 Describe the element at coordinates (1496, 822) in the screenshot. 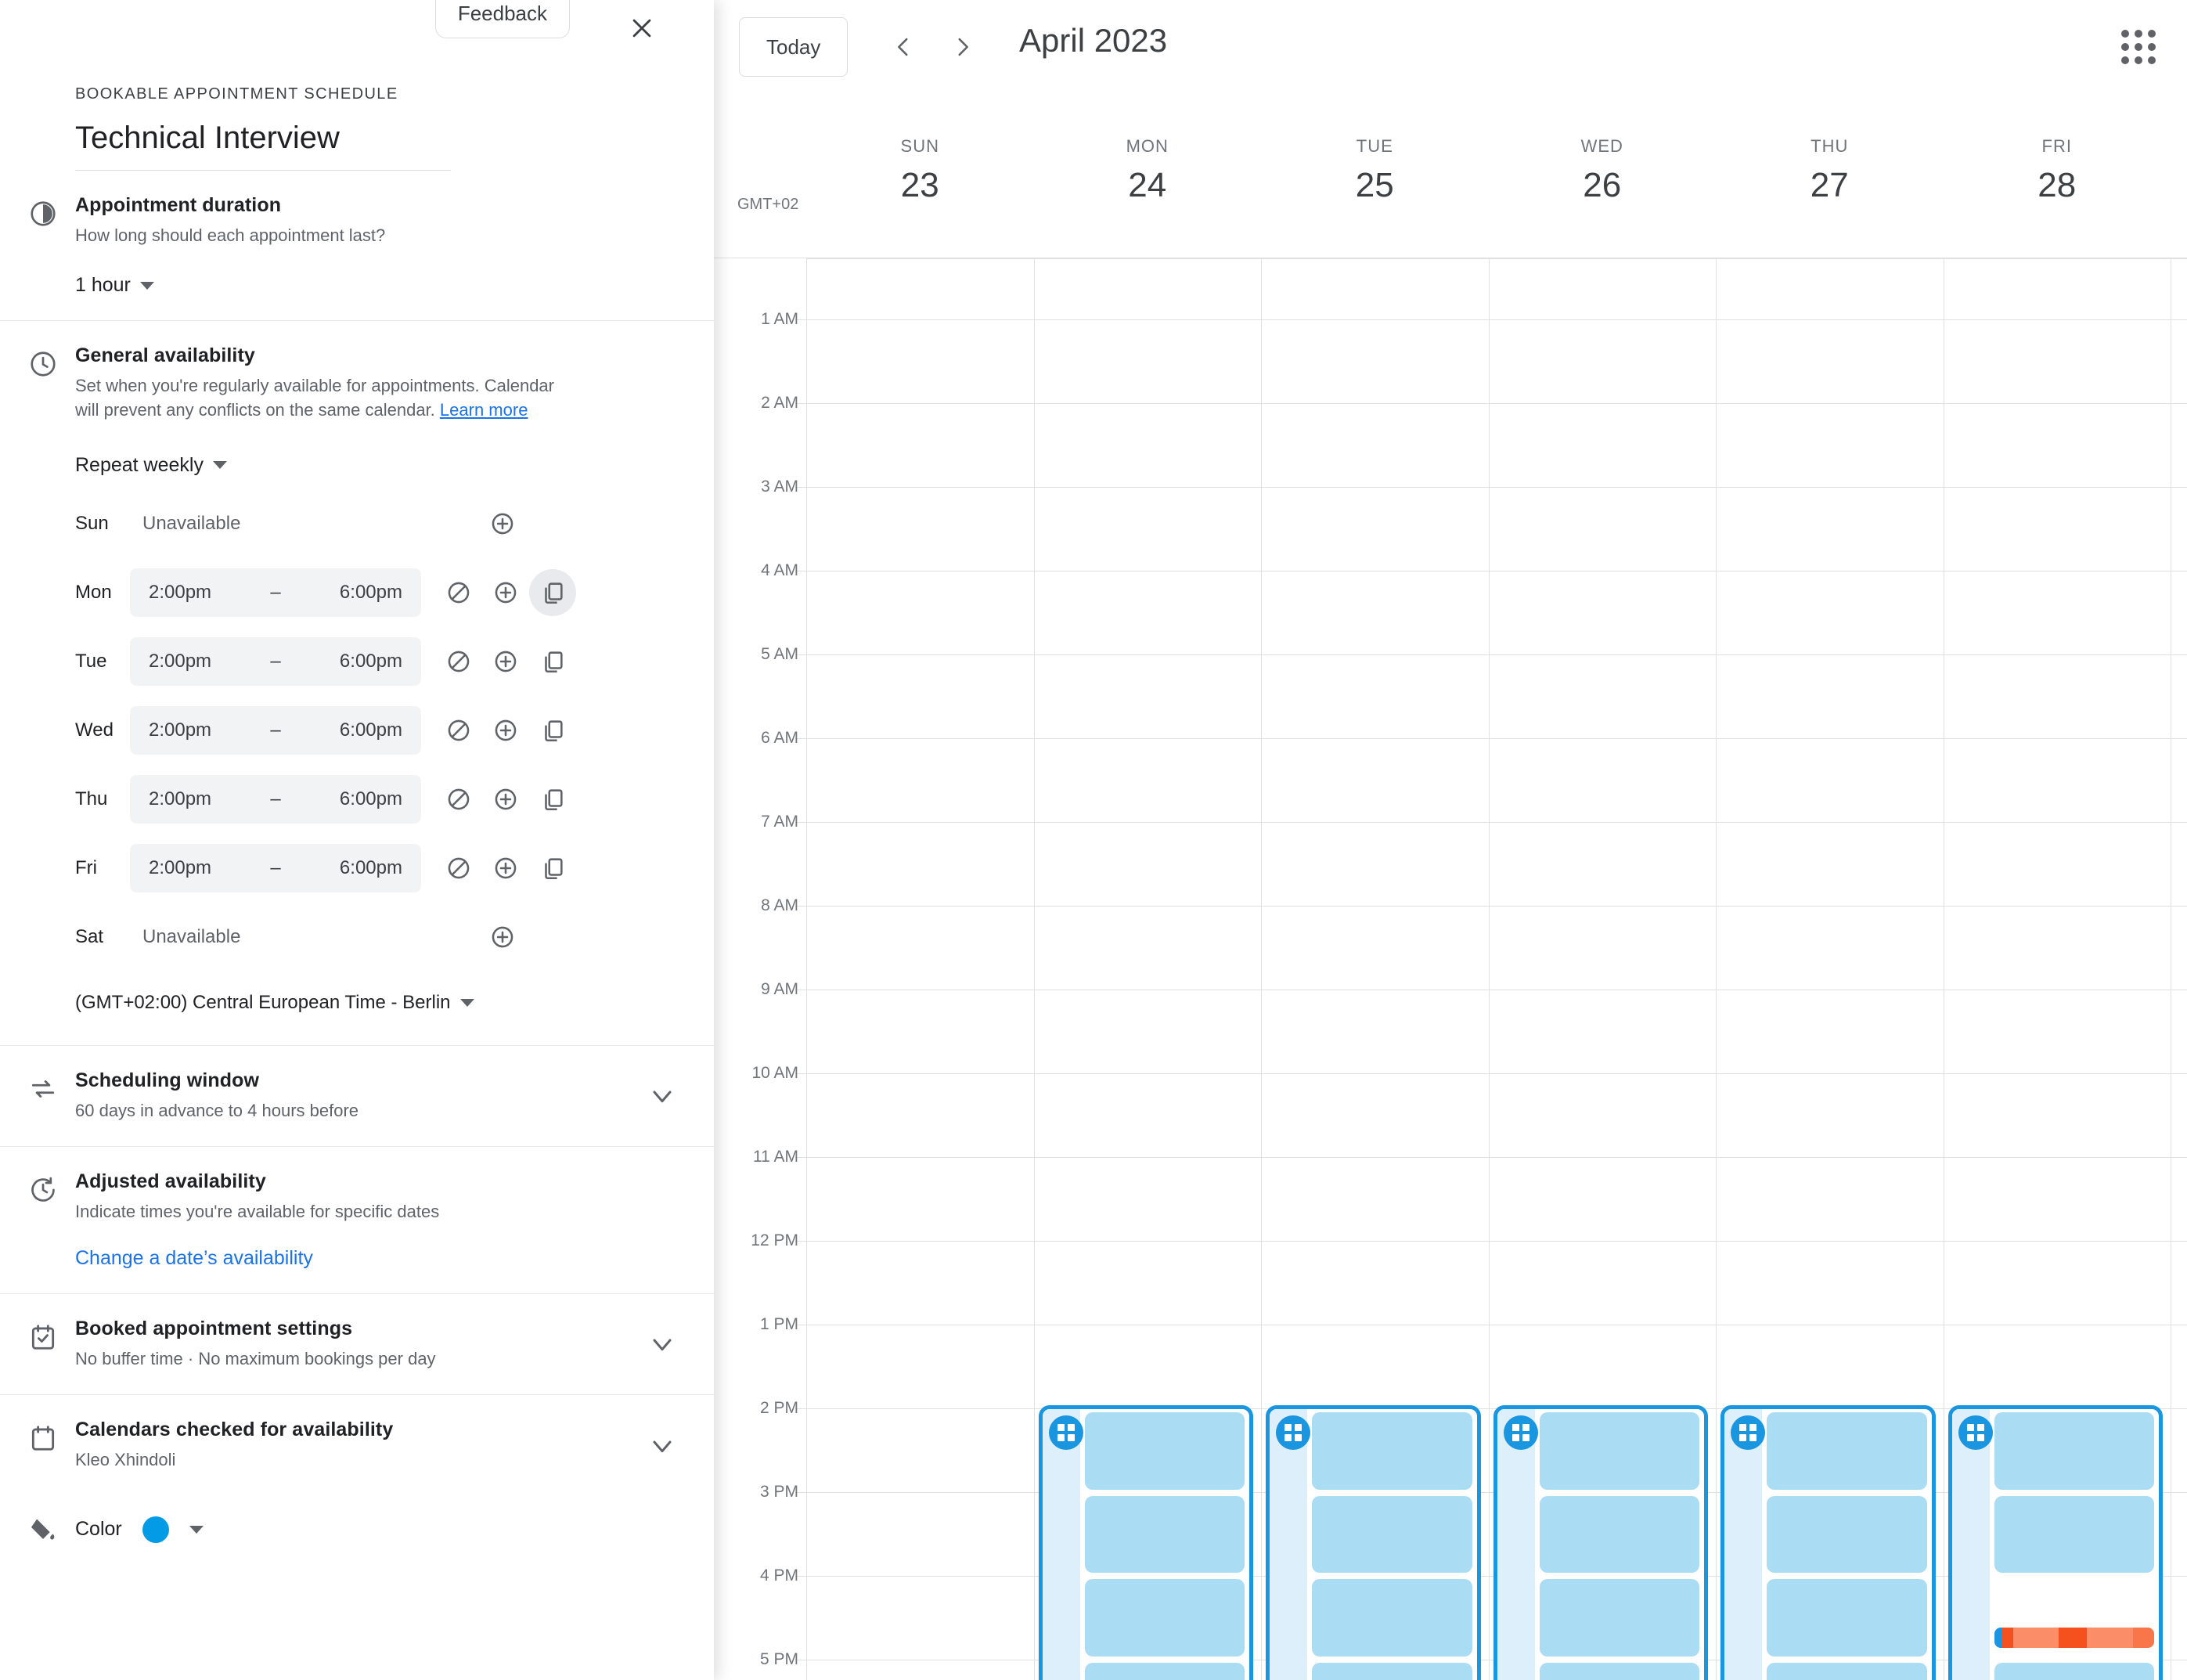

I see `hour-gridline` at that location.